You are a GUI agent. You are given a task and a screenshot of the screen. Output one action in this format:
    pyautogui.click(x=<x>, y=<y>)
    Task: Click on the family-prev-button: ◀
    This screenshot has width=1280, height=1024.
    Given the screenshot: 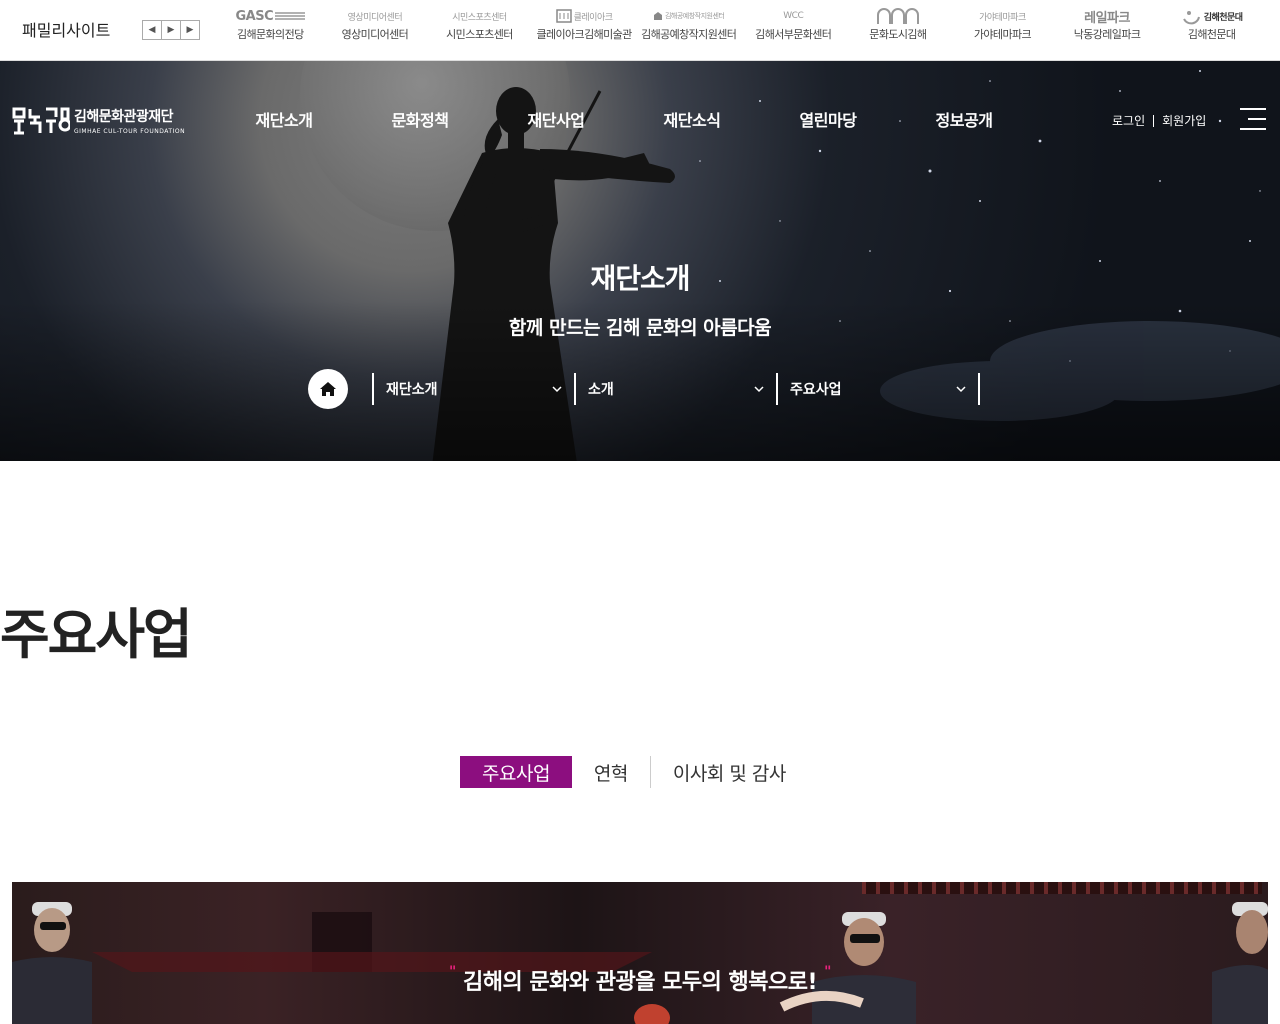 What is the action you would take?
    pyautogui.click(x=152, y=30)
    